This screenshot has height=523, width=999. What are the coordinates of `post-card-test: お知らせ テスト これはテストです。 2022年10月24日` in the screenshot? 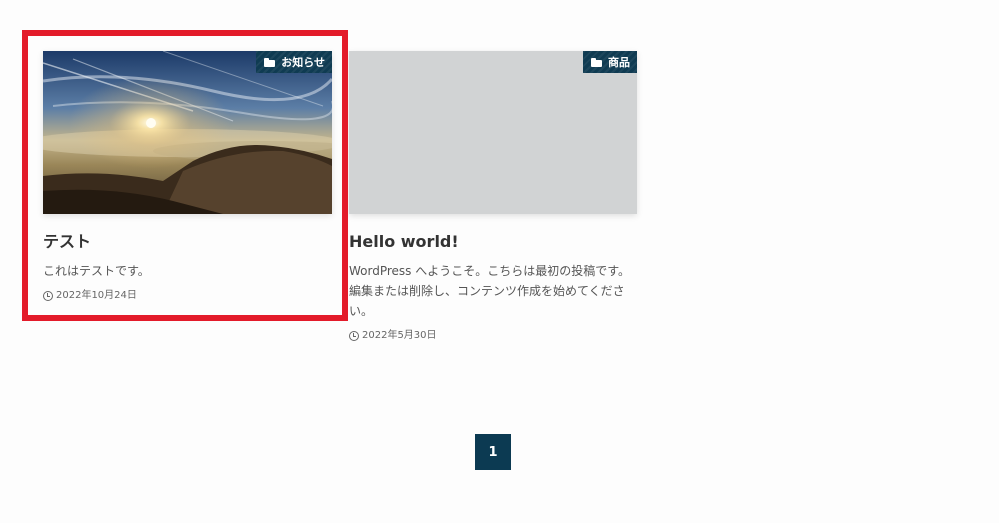 It's located at (187, 176).